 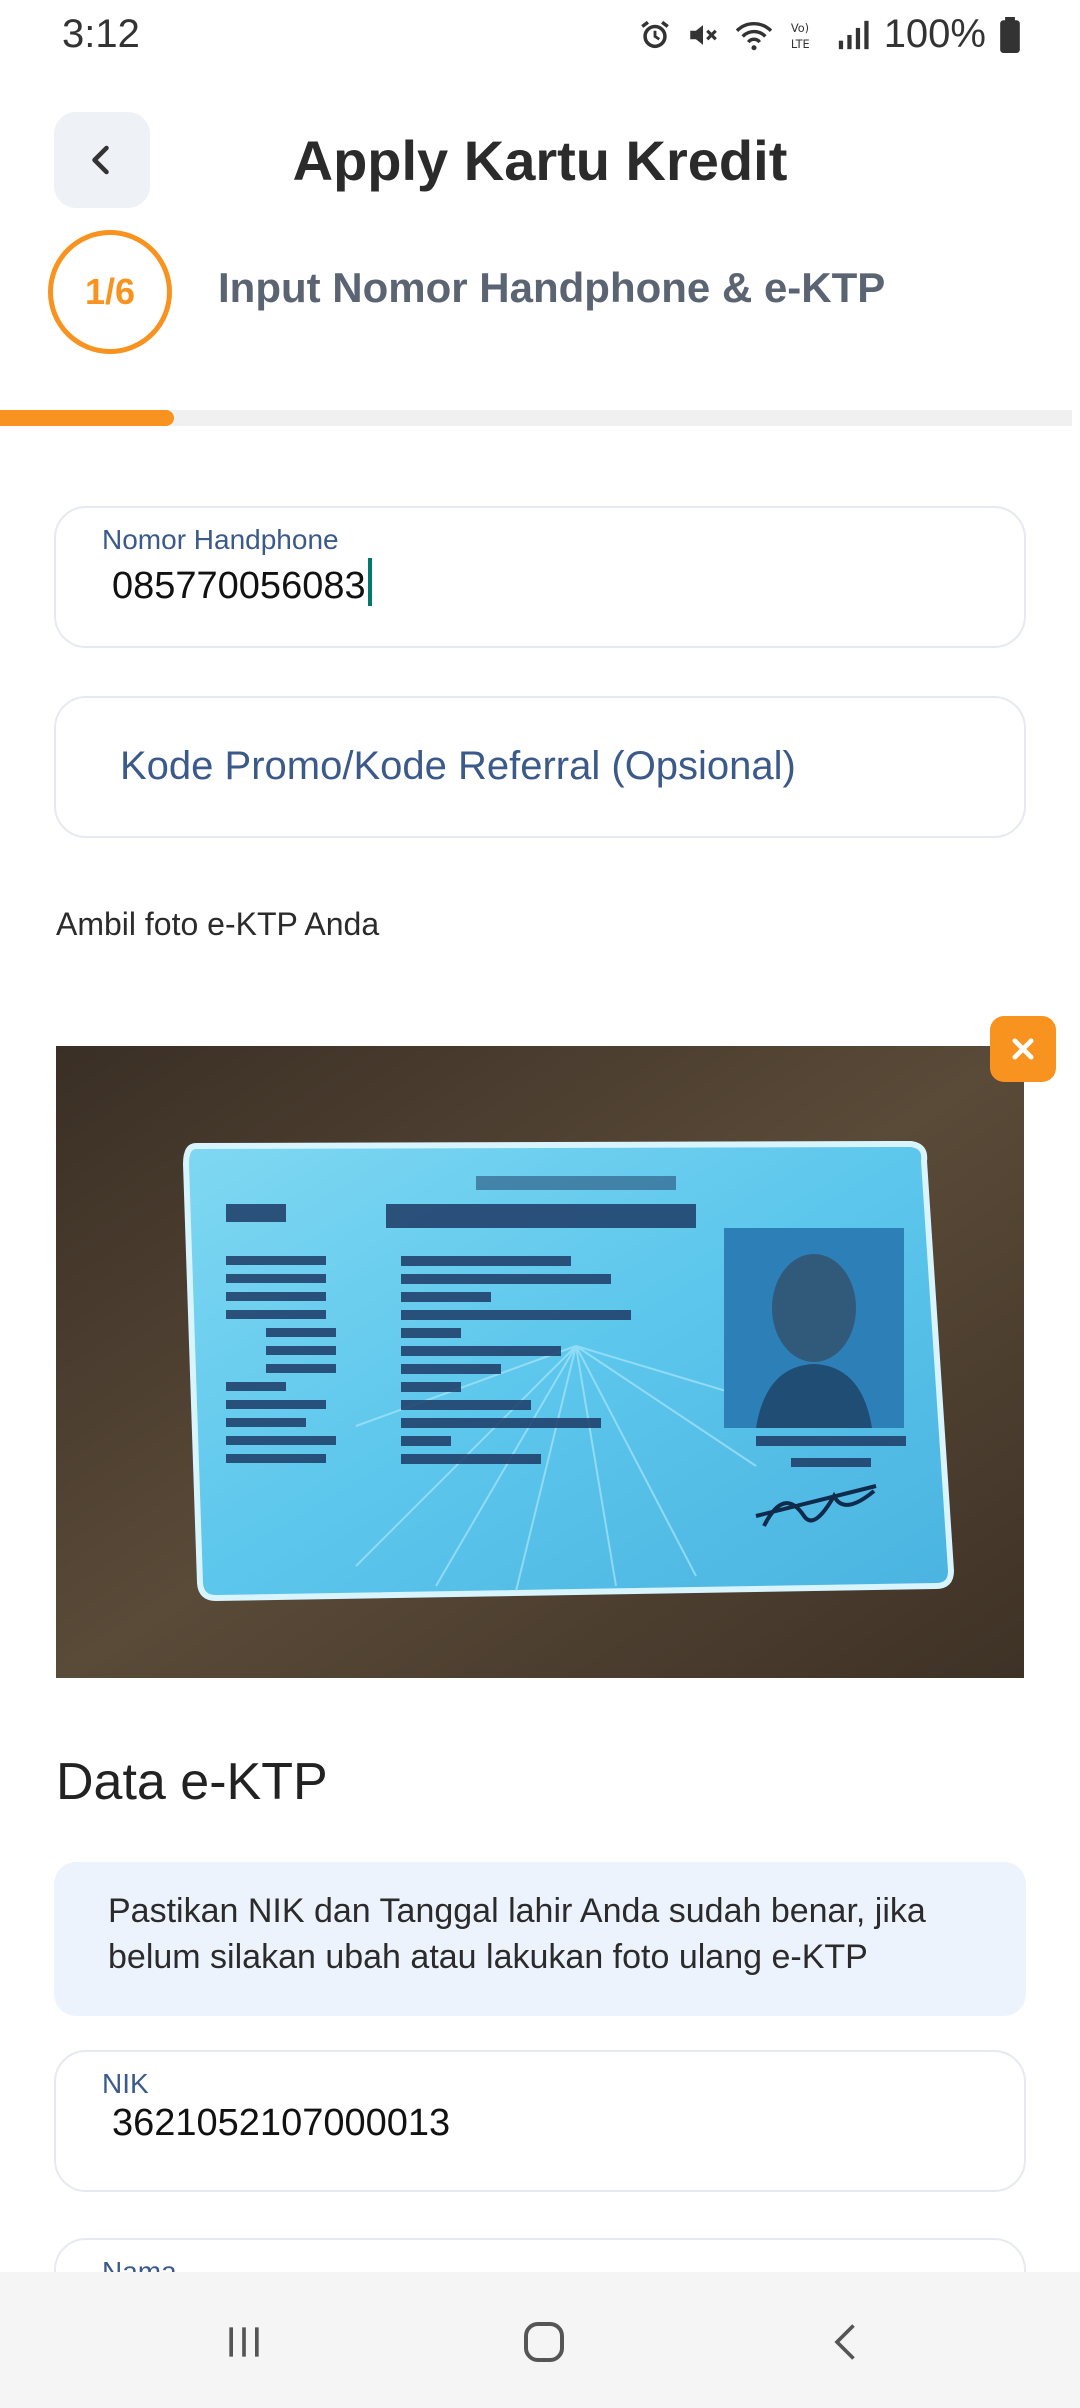 I want to click on step-label: Input Nomor Handphone & e-KTP, so click(x=552, y=287).